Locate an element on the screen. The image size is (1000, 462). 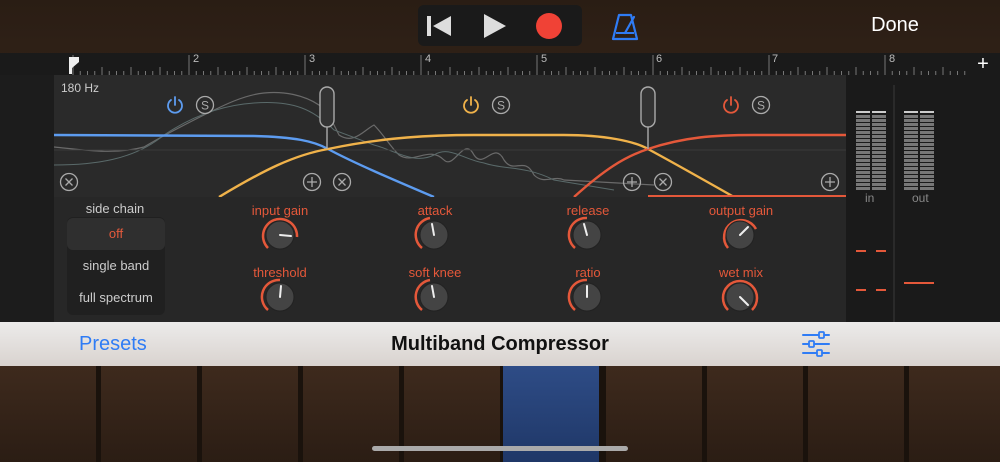
output-gain-knob is located at coordinates (740, 235).